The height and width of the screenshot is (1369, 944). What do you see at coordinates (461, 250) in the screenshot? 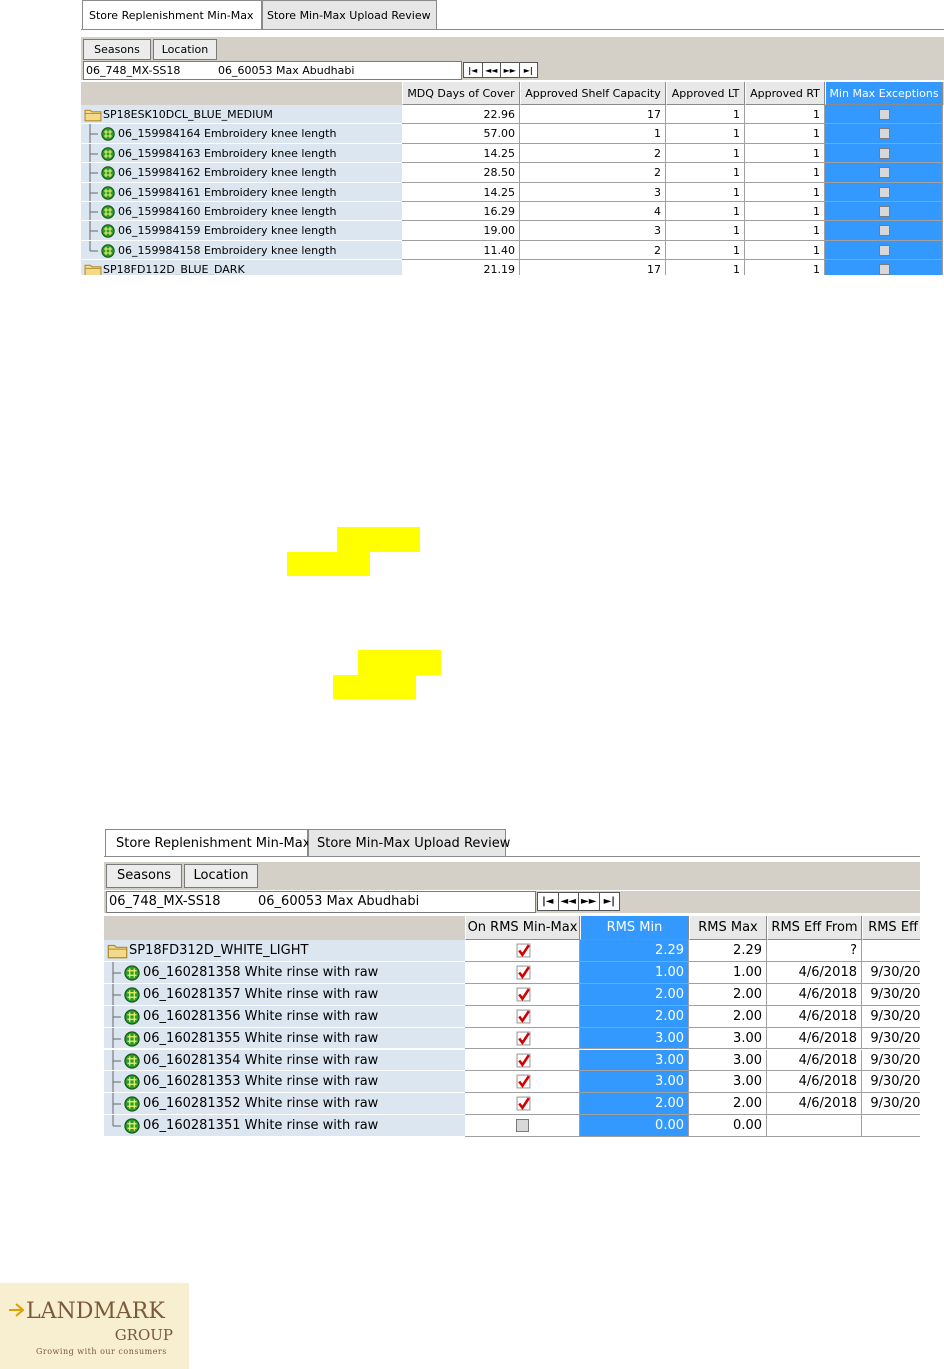
I see `grid-cell: 11.40` at bounding box center [461, 250].